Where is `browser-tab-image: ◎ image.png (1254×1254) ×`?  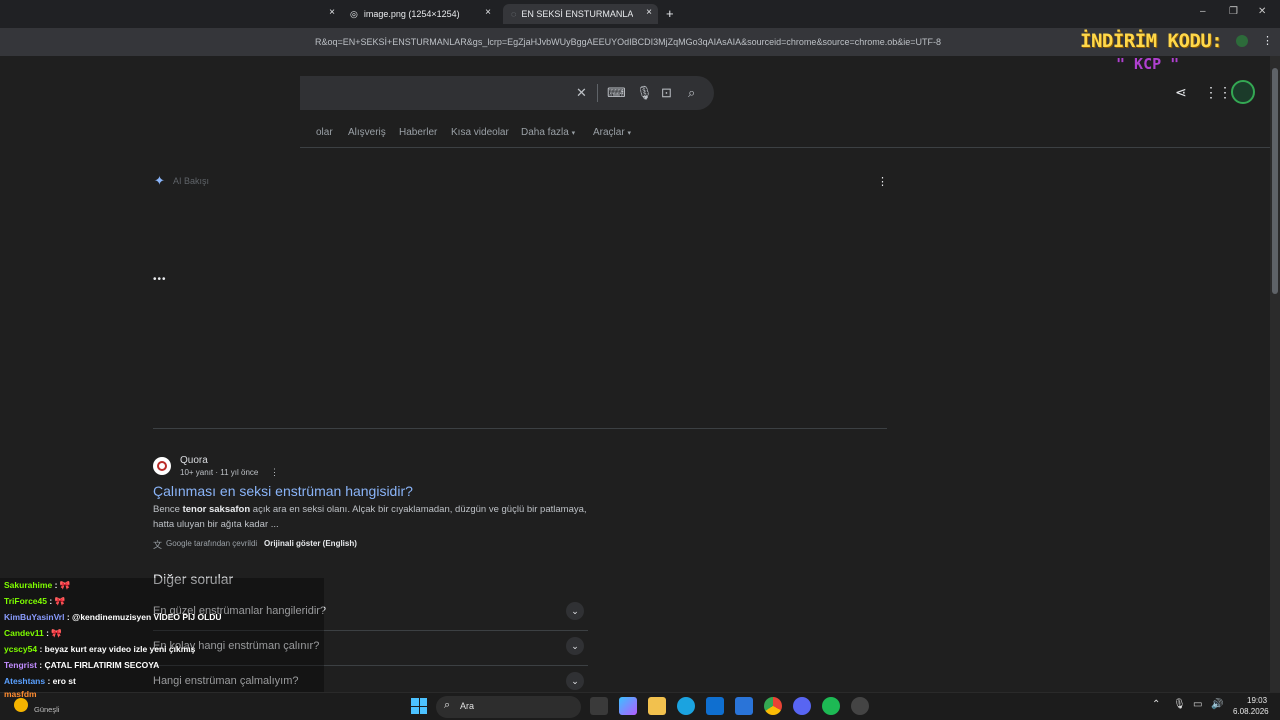 browser-tab-image: ◎ image.png (1254×1254) × is located at coordinates (422, 14).